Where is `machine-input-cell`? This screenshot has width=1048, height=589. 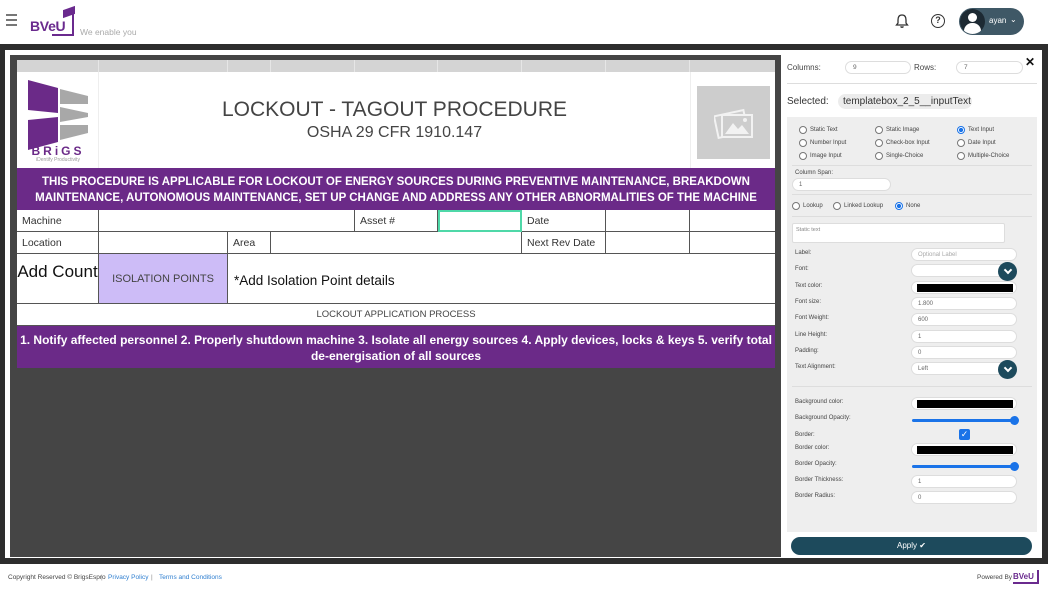
machine-input-cell is located at coordinates (227, 221).